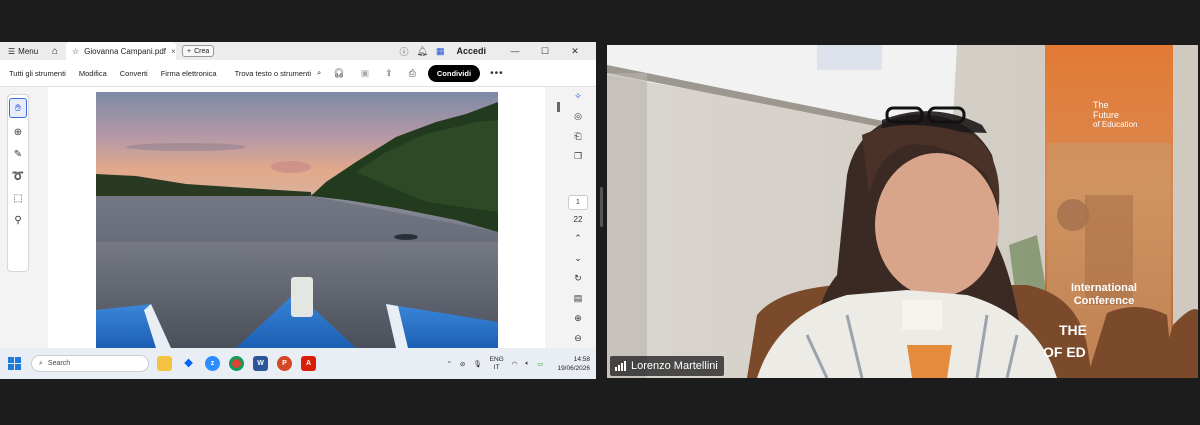 This screenshot has height=425, width=1200. I want to click on participant-name-tag: Lorenzo Martellini, so click(667, 366).